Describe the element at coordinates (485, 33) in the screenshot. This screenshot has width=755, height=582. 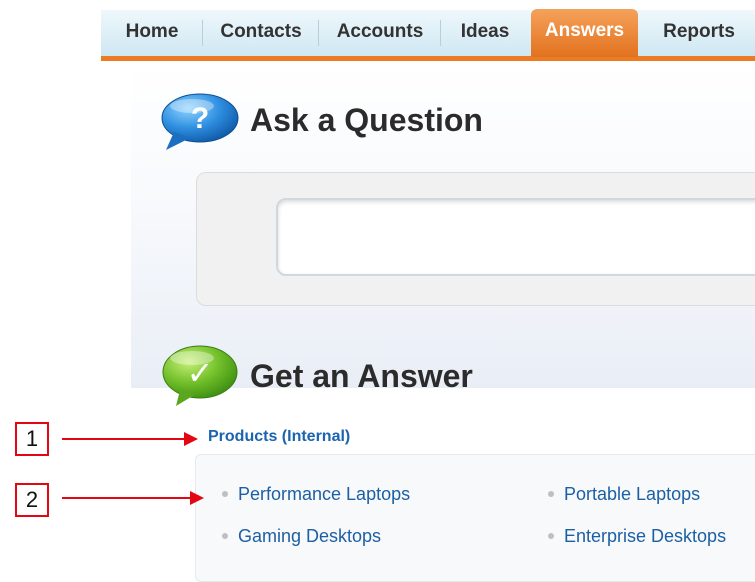
I see `tab-ideas: Ideas` at that location.